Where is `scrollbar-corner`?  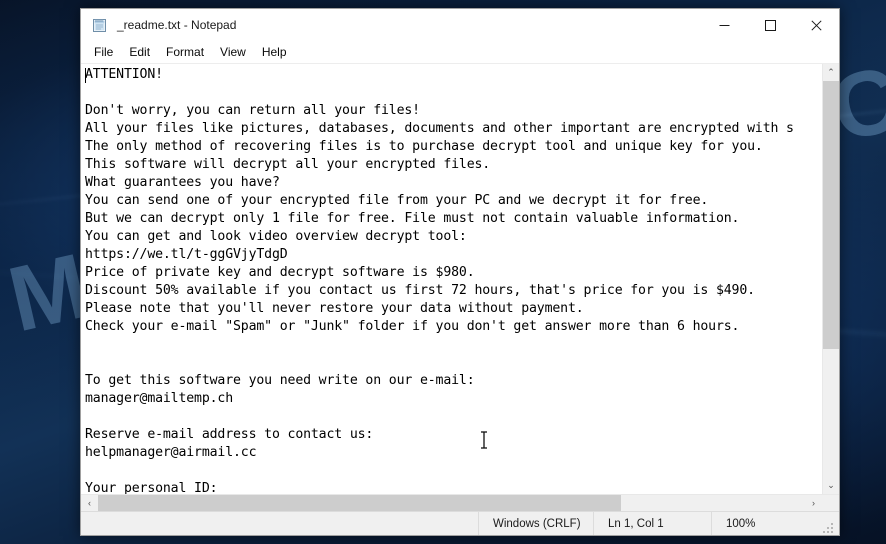 scrollbar-corner is located at coordinates (830, 503).